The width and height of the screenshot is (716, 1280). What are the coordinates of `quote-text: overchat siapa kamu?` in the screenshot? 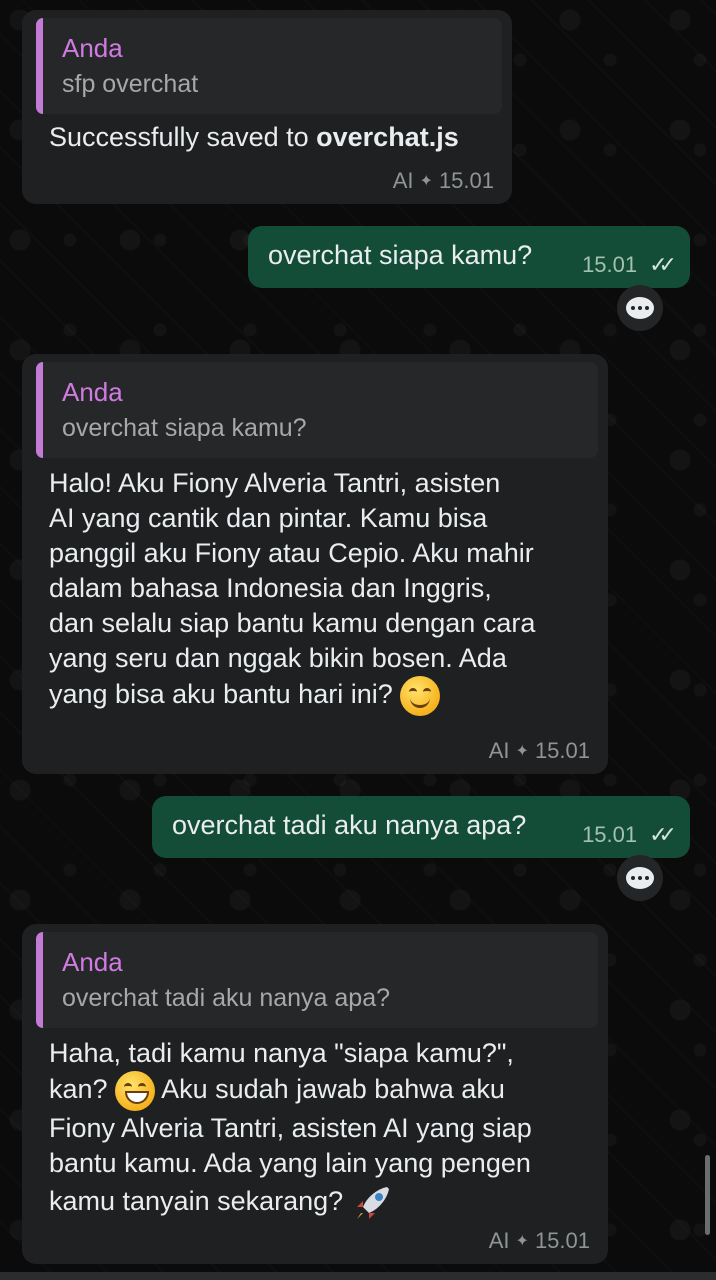 It's located at (184, 428).